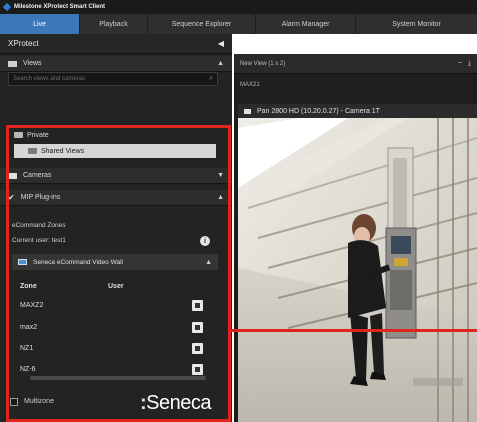 This screenshot has width=477, height=422. What do you see at coordinates (238, 7) in the screenshot?
I see `title-bar: Milestone XProtect Smart Client` at bounding box center [238, 7].